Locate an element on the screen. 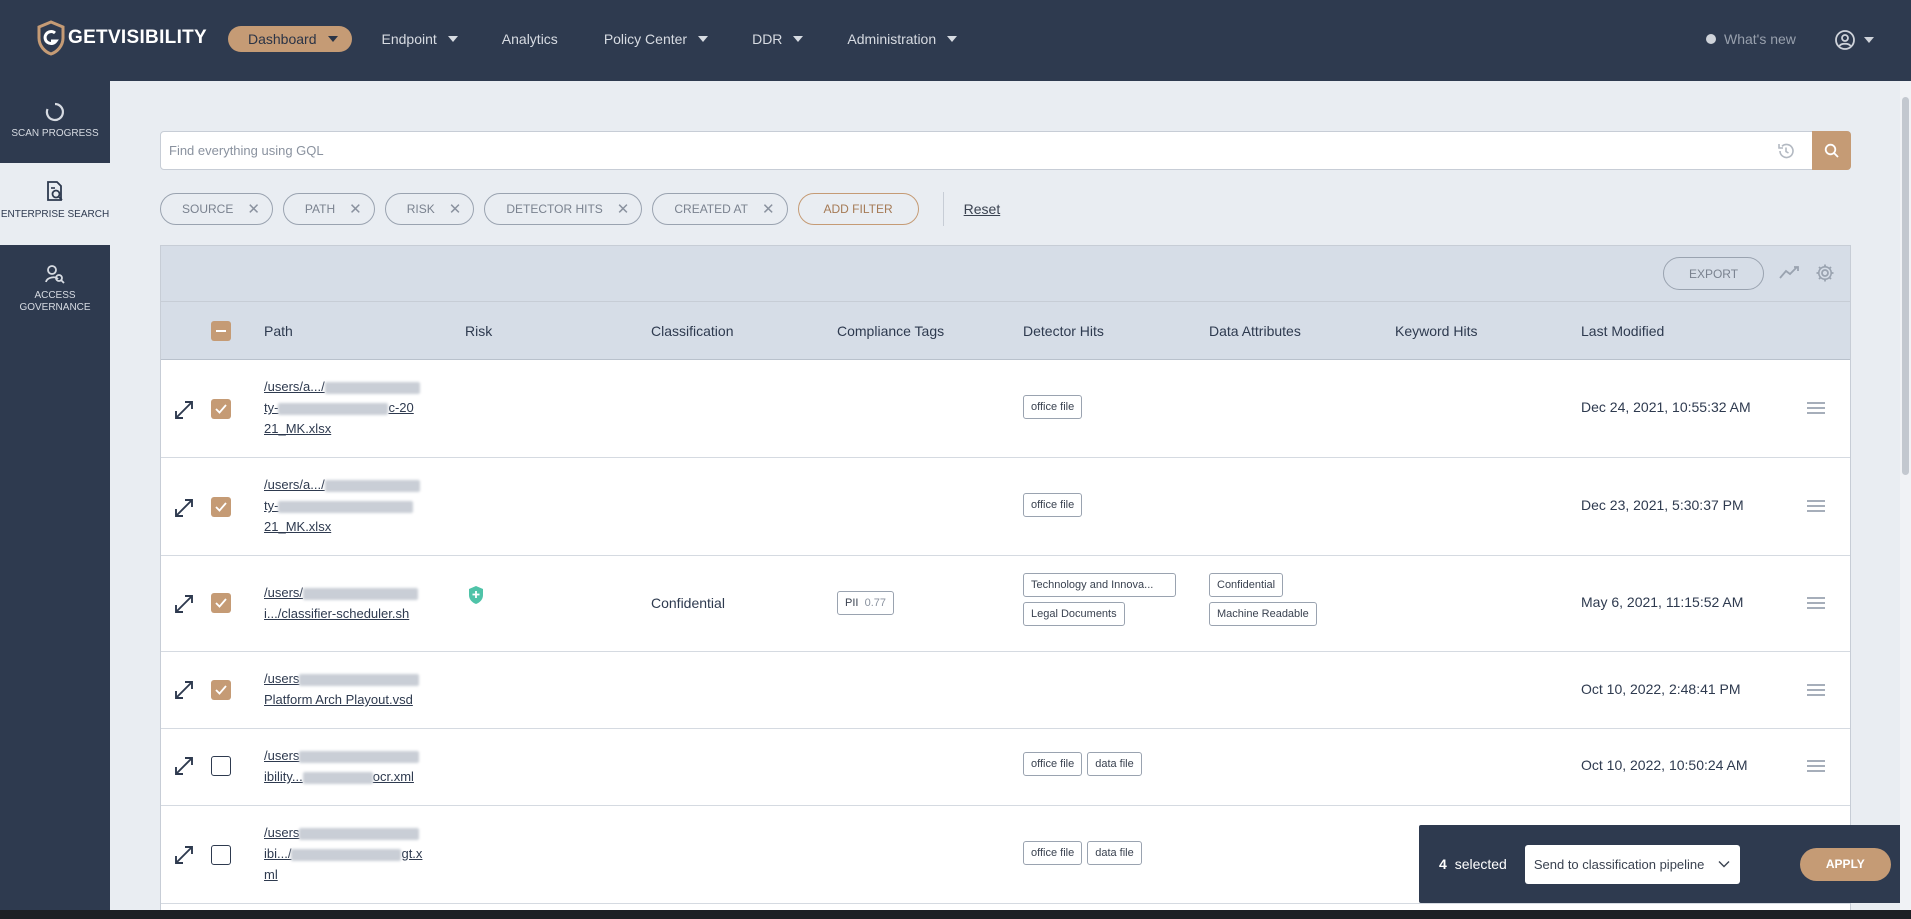  column-header-last-modified: Last Modified is located at coordinates (1622, 331).